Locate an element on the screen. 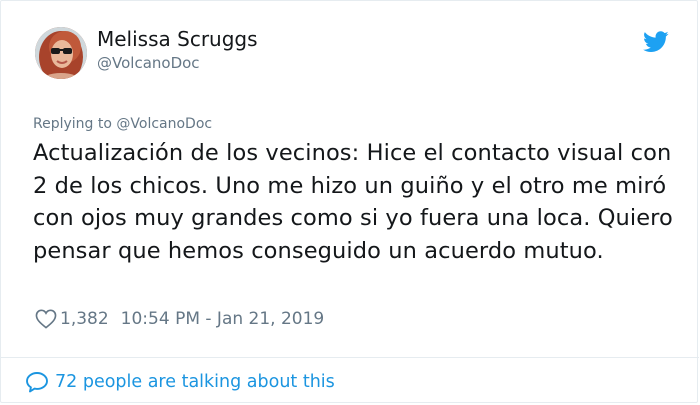 This screenshot has height=405, width=700. like-count: 1,382 is located at coordinates (84, 319).